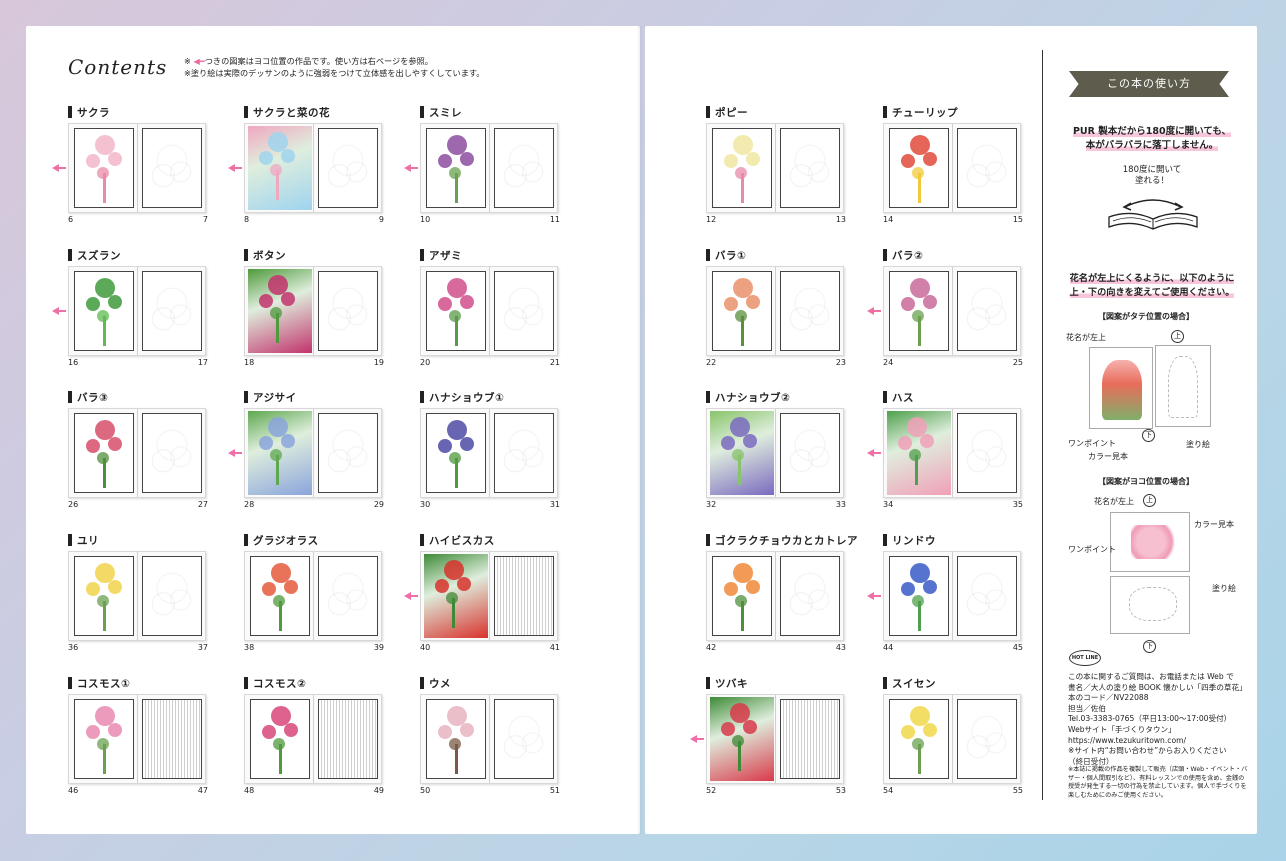  Describe the element at coordinates (1224, 588) in the screenshot. I see `yoko-nurie-label: 塗り絵` at that location.